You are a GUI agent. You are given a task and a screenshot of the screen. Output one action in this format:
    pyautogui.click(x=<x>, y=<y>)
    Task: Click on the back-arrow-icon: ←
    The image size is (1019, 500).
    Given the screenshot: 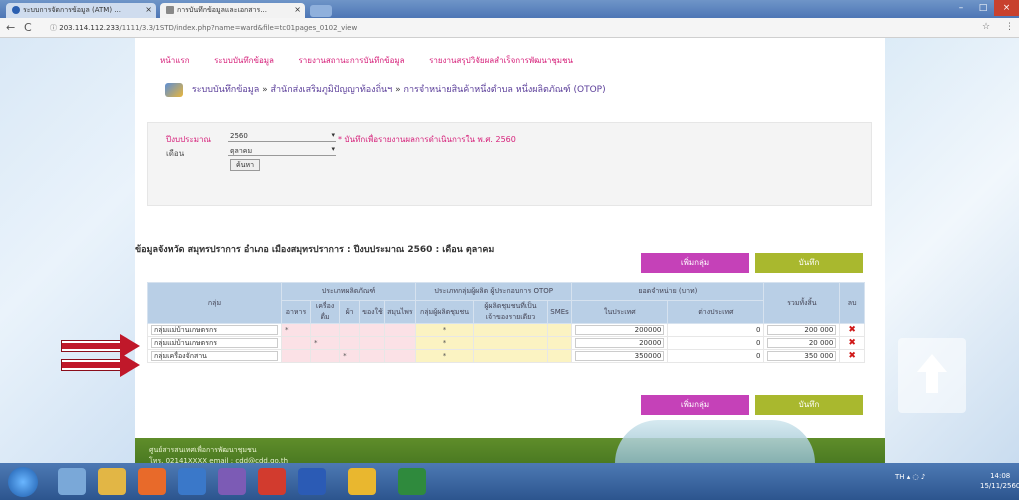 What is the action you would take?
    pyautogui.click(x=10, y=27)
    